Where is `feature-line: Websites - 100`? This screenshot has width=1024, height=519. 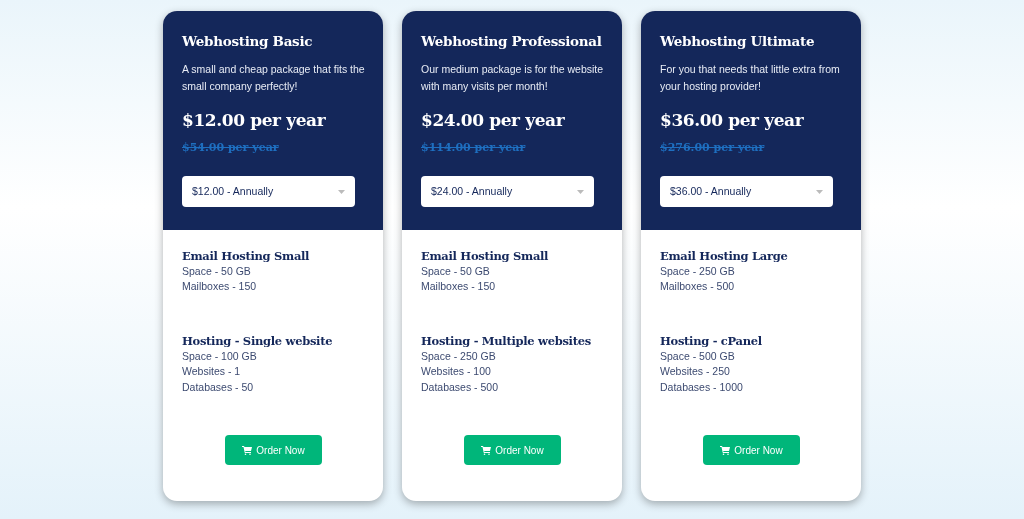
feature-line: Websites - 100 is located at coordinates (456, 372).